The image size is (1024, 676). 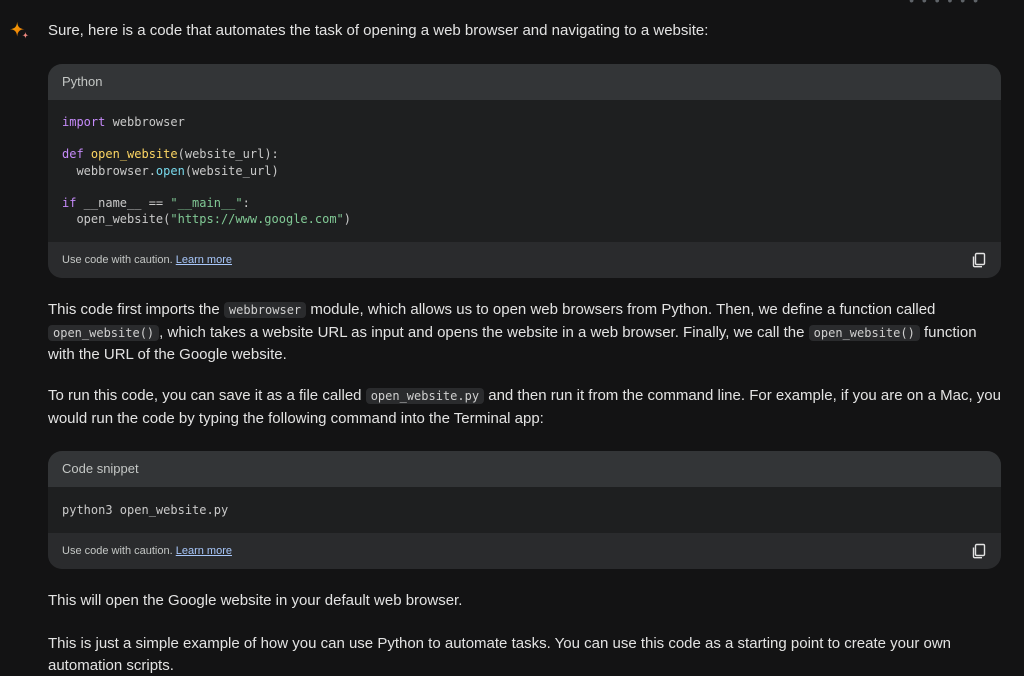 I want to click on code-text: __name__ ==, so click(x=123, y=203).